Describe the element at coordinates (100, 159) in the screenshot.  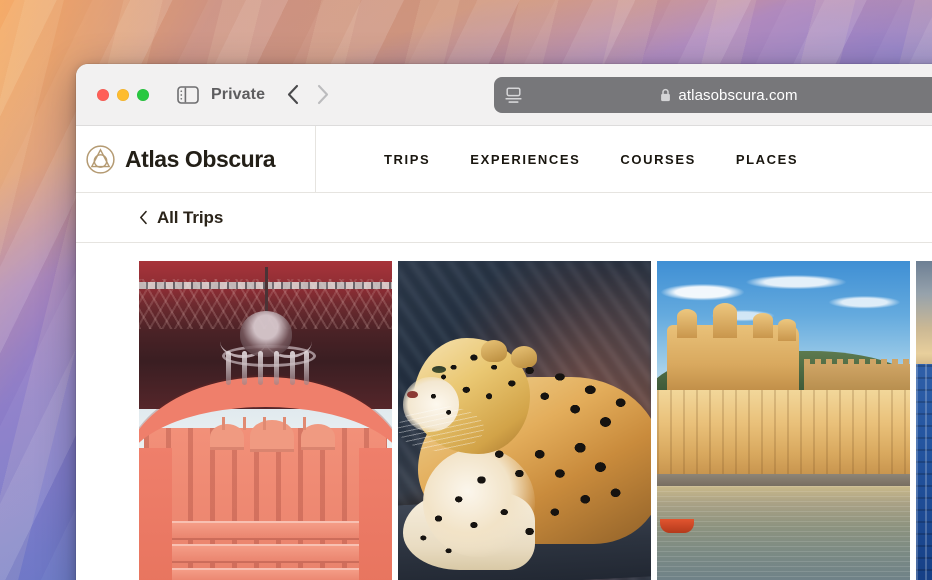
I see `atlas-obscura-emblem-icon` at that location.